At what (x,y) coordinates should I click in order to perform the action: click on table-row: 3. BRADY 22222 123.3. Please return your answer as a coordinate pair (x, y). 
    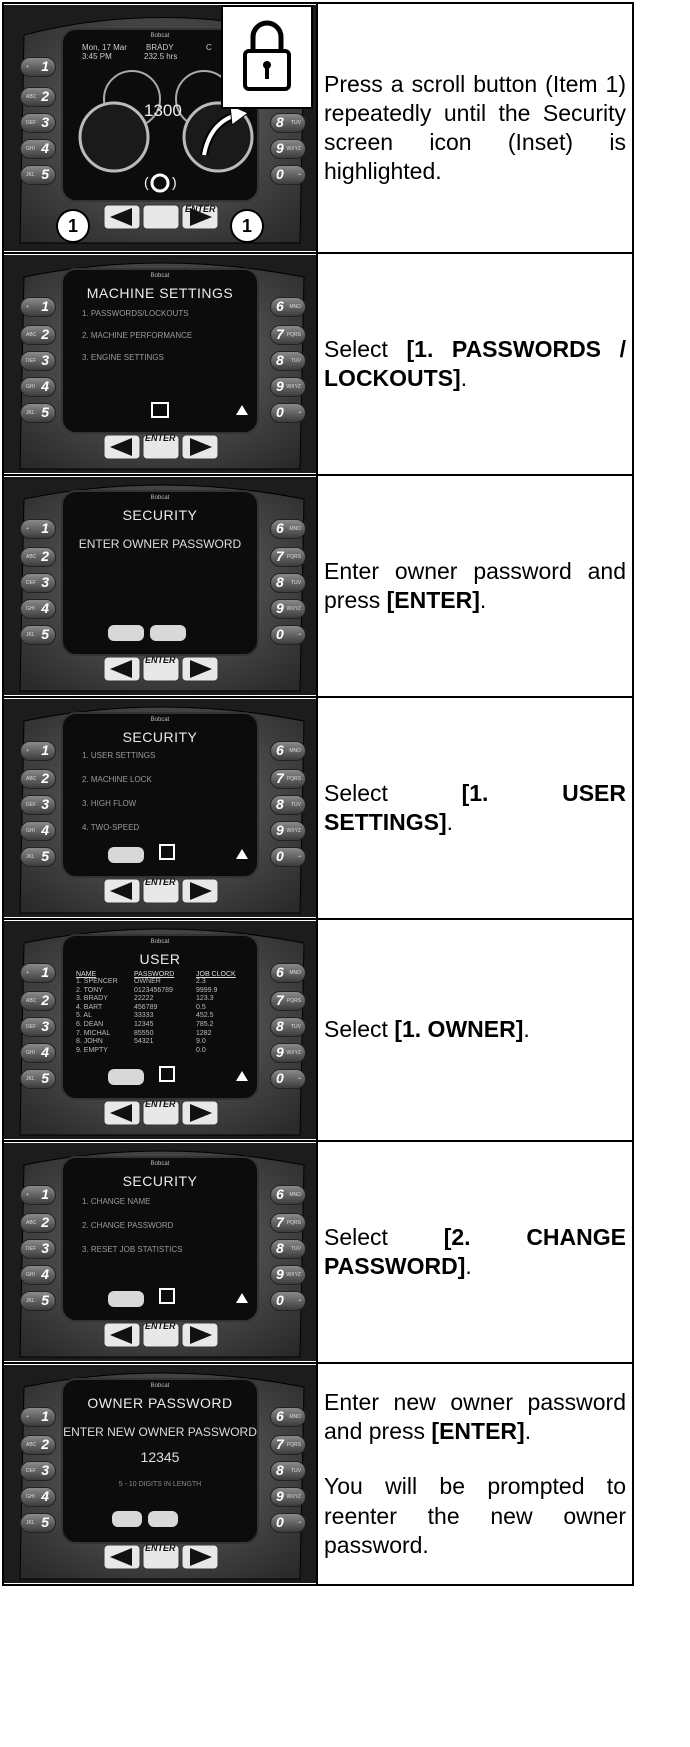
    Looking at the image, I should click on (161, 999).